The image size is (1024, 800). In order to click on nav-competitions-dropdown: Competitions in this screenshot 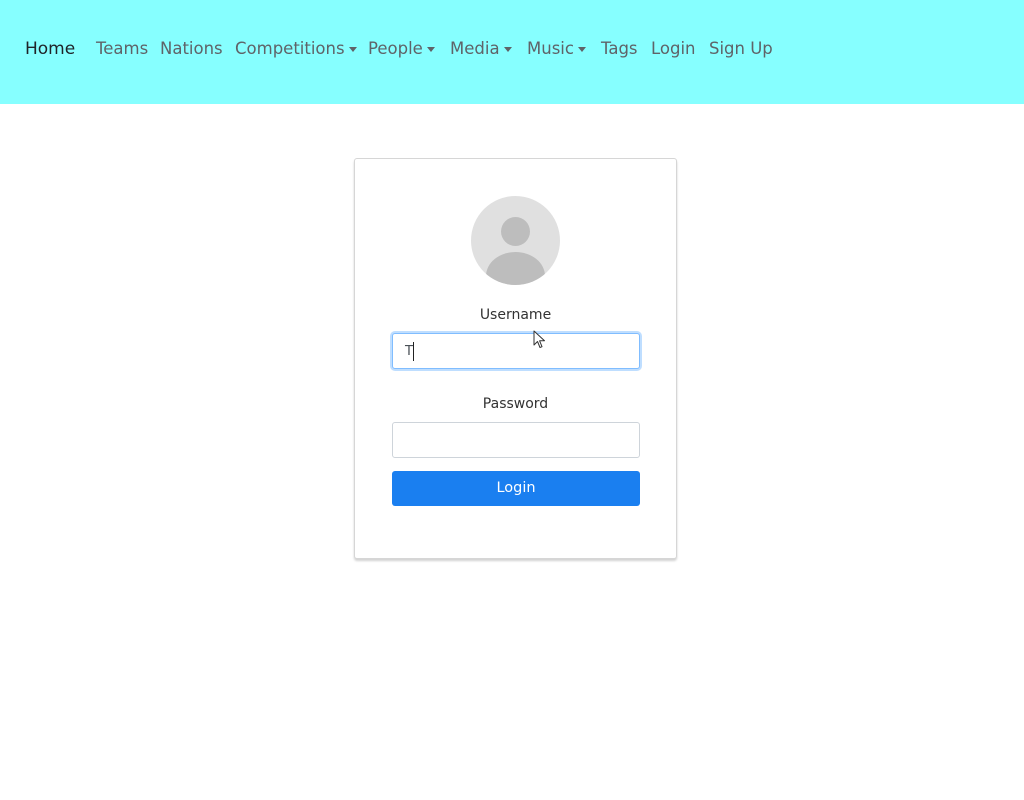, I will do `click(296, 49)`.